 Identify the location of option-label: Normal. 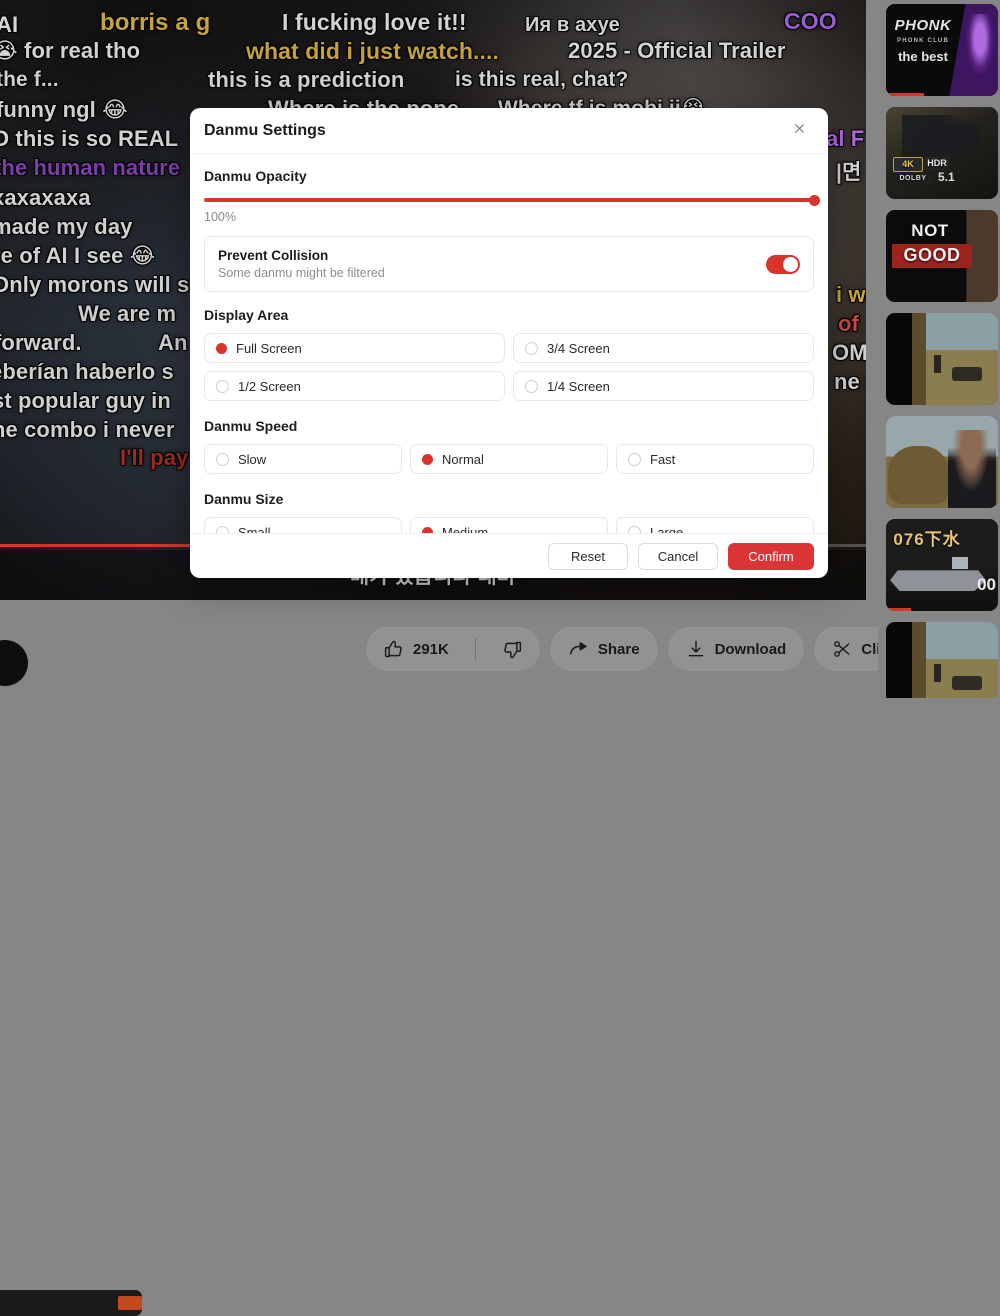
(463, 459).